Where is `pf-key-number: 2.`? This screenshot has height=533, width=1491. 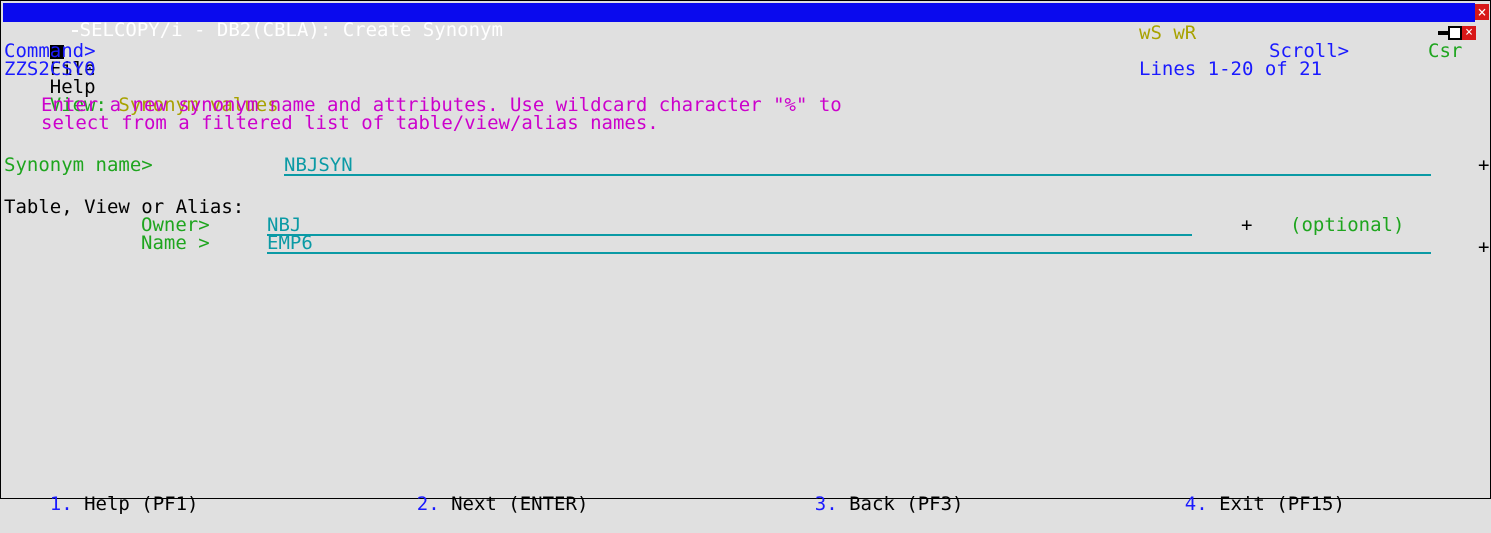 pf-key-number: 2. is located at coordinates (428, 504).